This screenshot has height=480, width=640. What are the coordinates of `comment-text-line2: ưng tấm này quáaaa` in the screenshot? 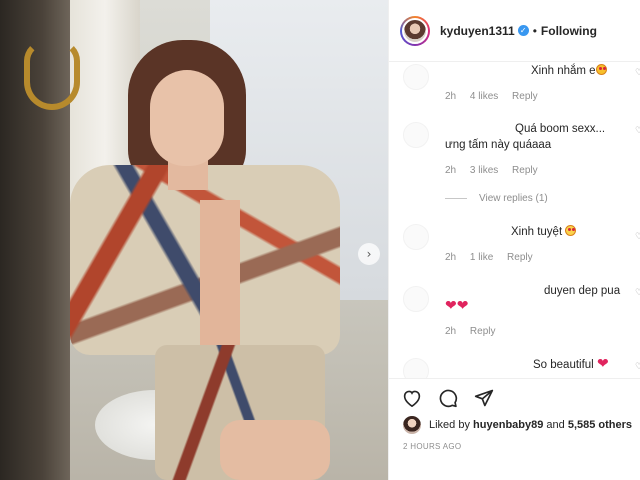 It's located at (498, 145).